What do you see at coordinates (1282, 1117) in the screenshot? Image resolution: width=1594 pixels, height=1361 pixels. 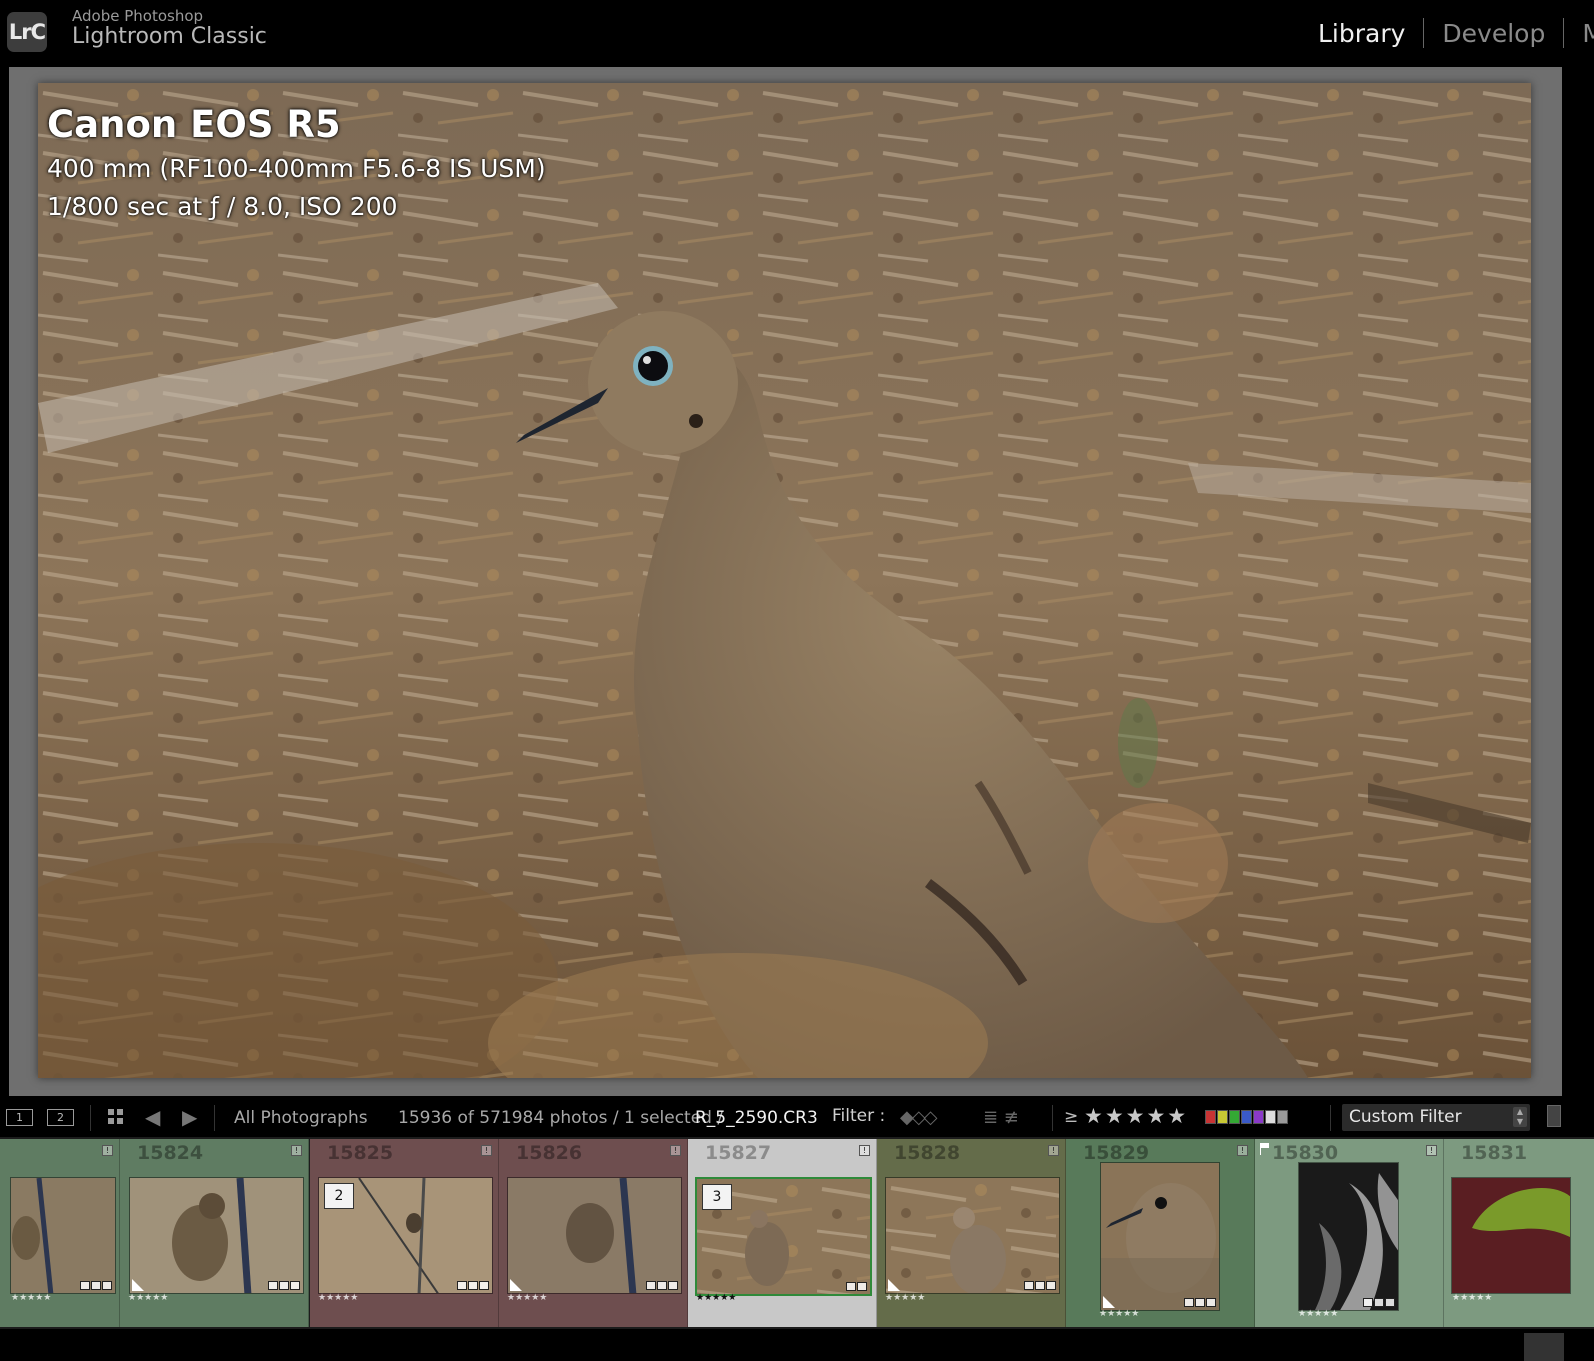 I see `color-swatch-none` at bounding box center [1282, 1117].